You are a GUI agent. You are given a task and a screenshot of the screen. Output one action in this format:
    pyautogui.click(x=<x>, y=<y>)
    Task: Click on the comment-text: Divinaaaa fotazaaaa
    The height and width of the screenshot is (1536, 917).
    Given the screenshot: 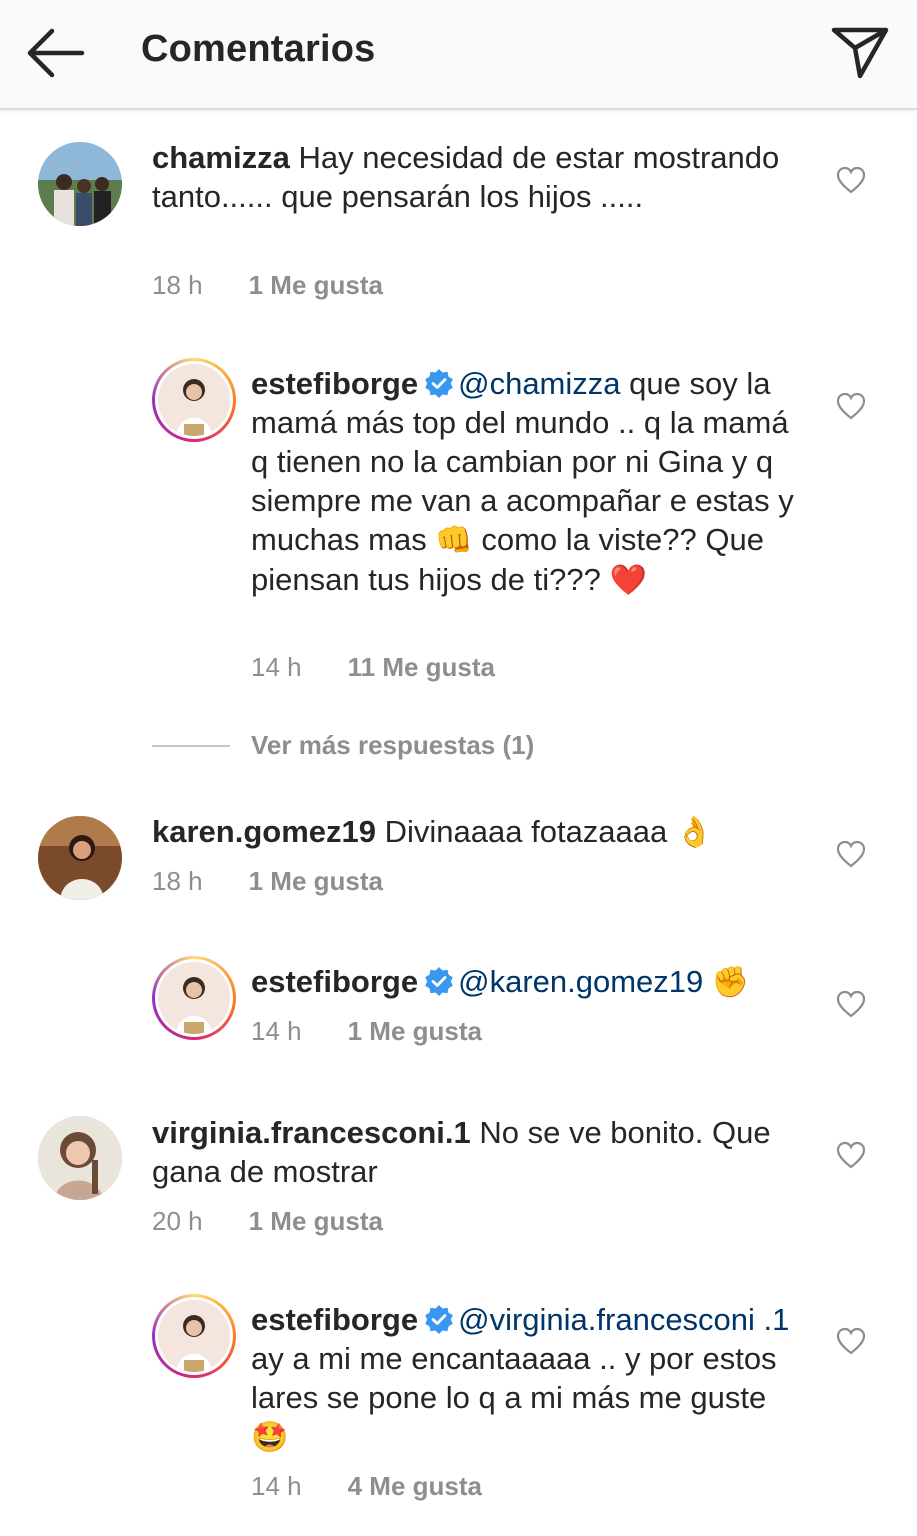 What is the action you would take?
    pyautogui.click(x=526, y=831)
    